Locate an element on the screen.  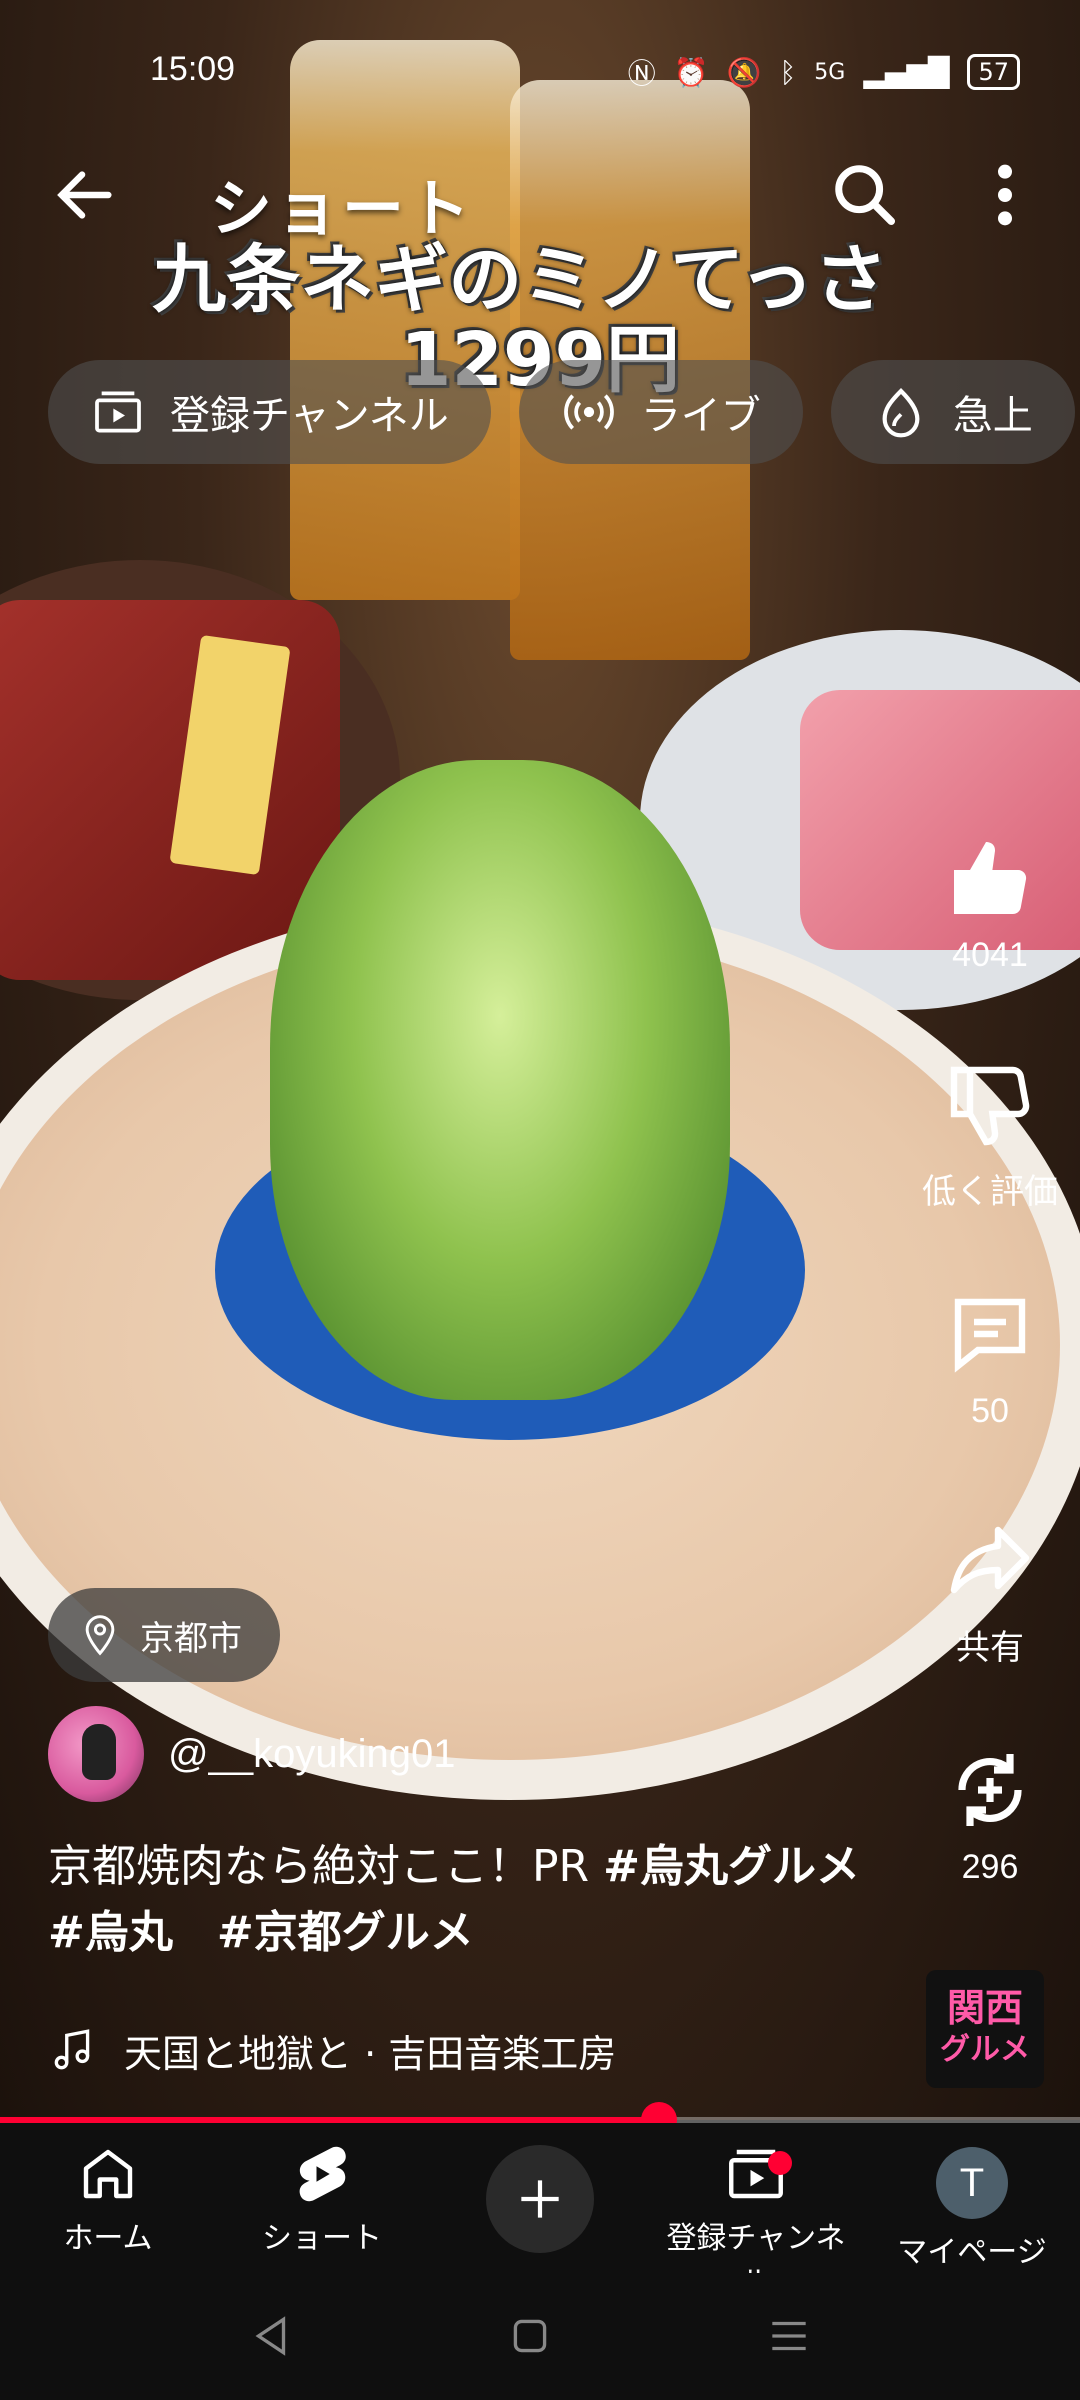
share-button: 共有 is located at coordinates (990, 1591).